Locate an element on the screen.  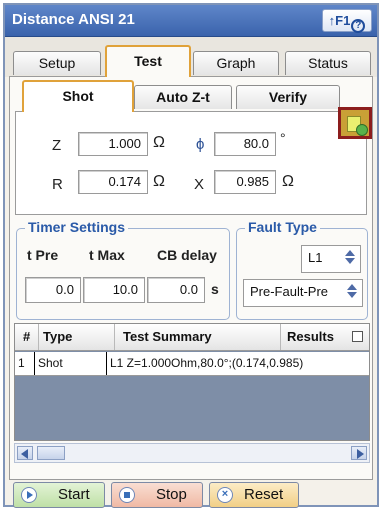
reset-x-icon: × is located at coordinates (225, 495).